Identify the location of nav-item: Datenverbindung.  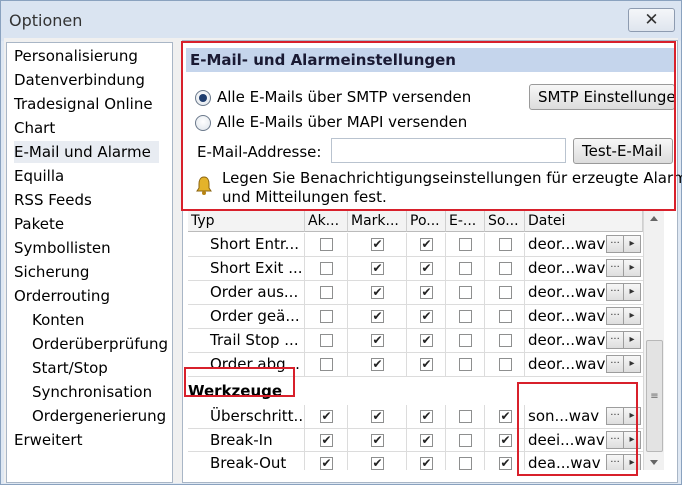
(79, 80).